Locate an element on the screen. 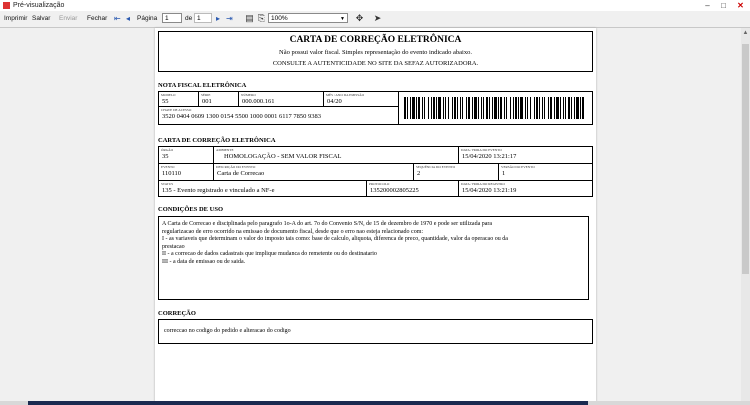  vertical-scrollbar: ▲ is located at coordinates (745, 215).